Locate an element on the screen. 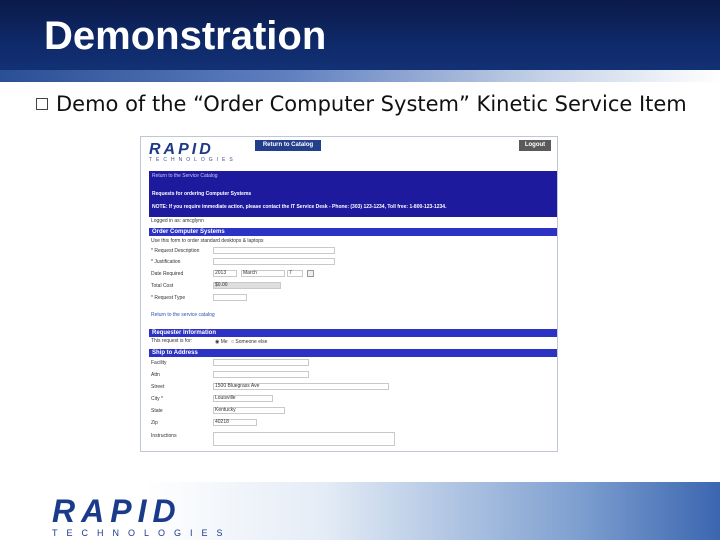  justification-input is located at coordinates (274, 261).